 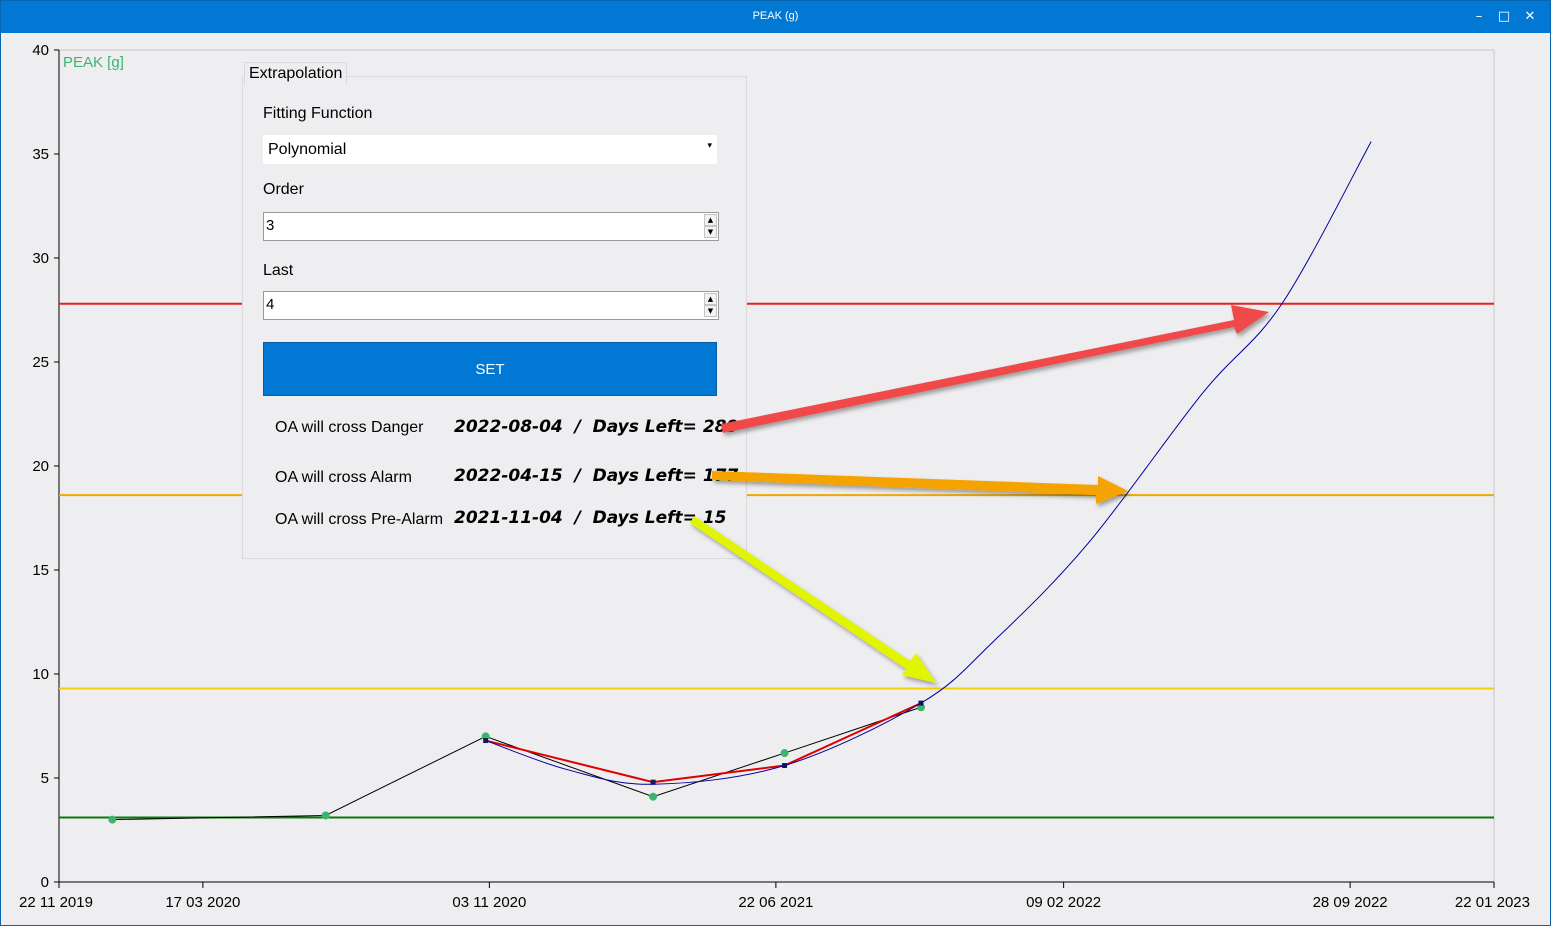 I want to click on y-tick-label: 30, so click(x=40, y=258).